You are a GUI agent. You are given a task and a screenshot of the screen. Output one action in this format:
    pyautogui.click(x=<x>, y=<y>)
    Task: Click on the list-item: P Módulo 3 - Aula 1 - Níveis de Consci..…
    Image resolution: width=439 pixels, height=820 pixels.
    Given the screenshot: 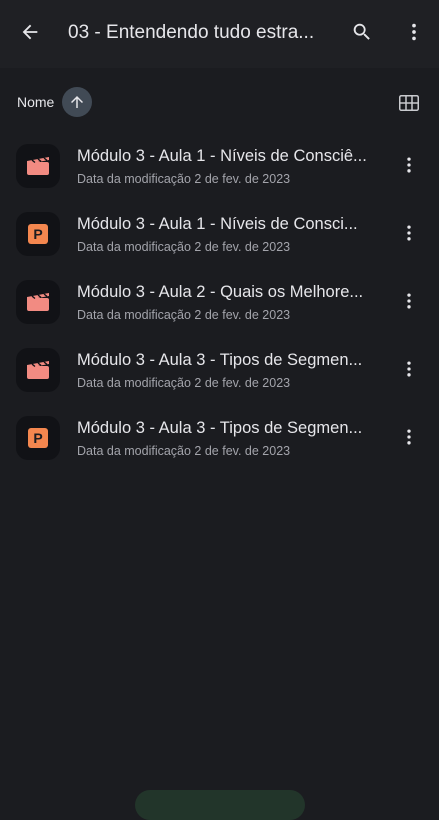 What is the action you would take?
    pyautogui.click(x=219, y=234)
    